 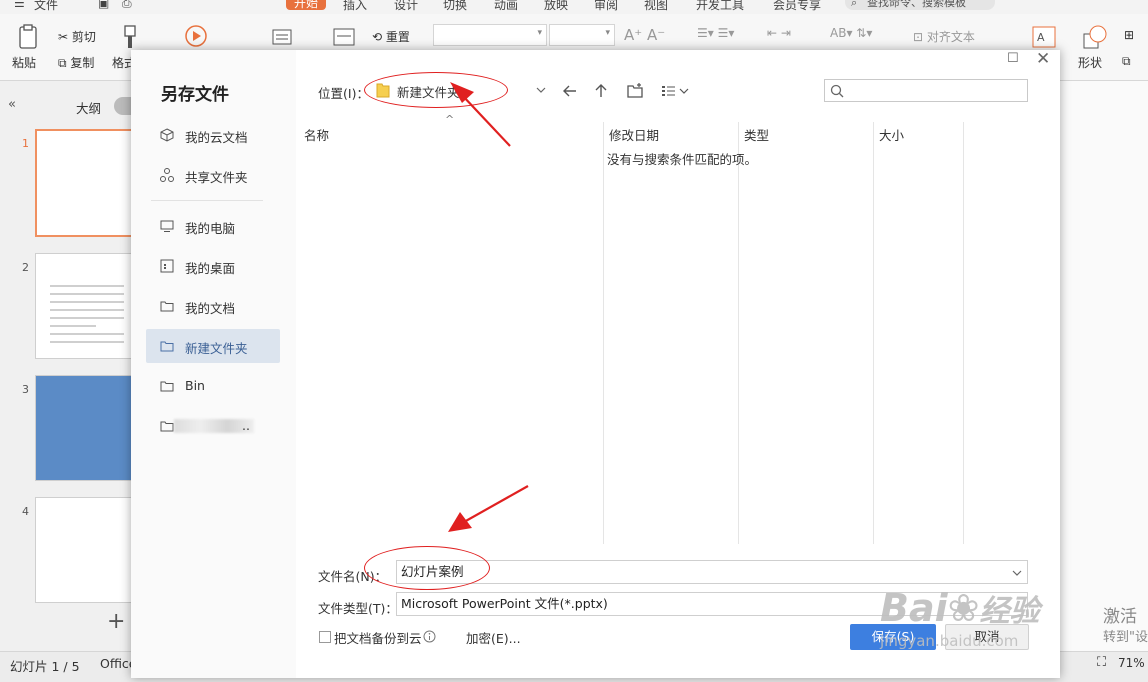 What do you see at coordinates (130, 37) in the screenshot?
I see `format-painter-icon` at bounding box center [130, 37].